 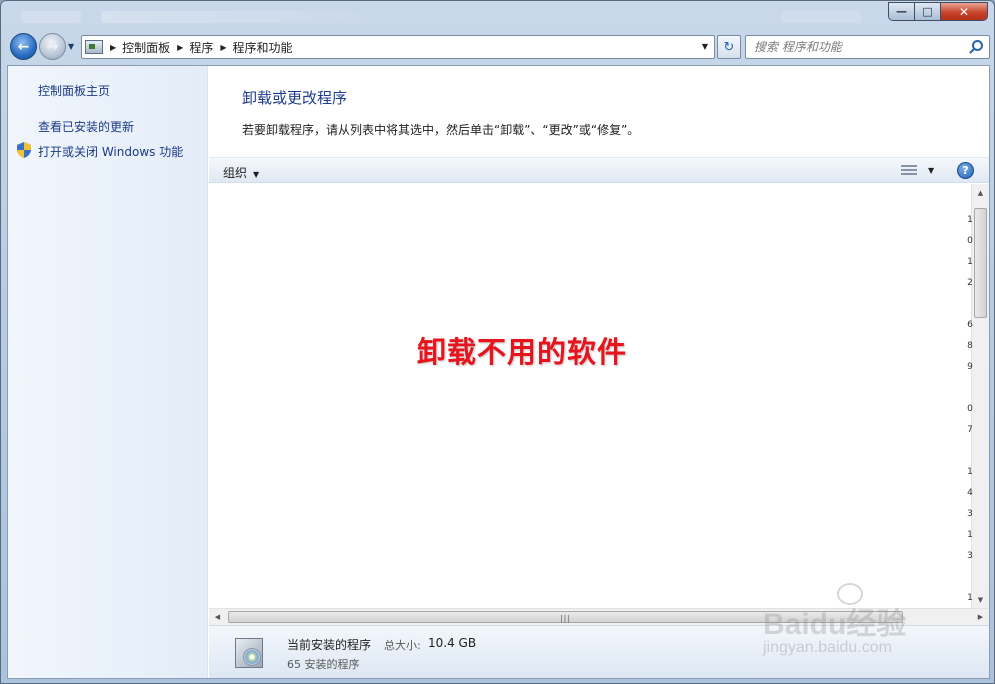 I want to click on minimize-icon: —, so click(x=901, y=11).